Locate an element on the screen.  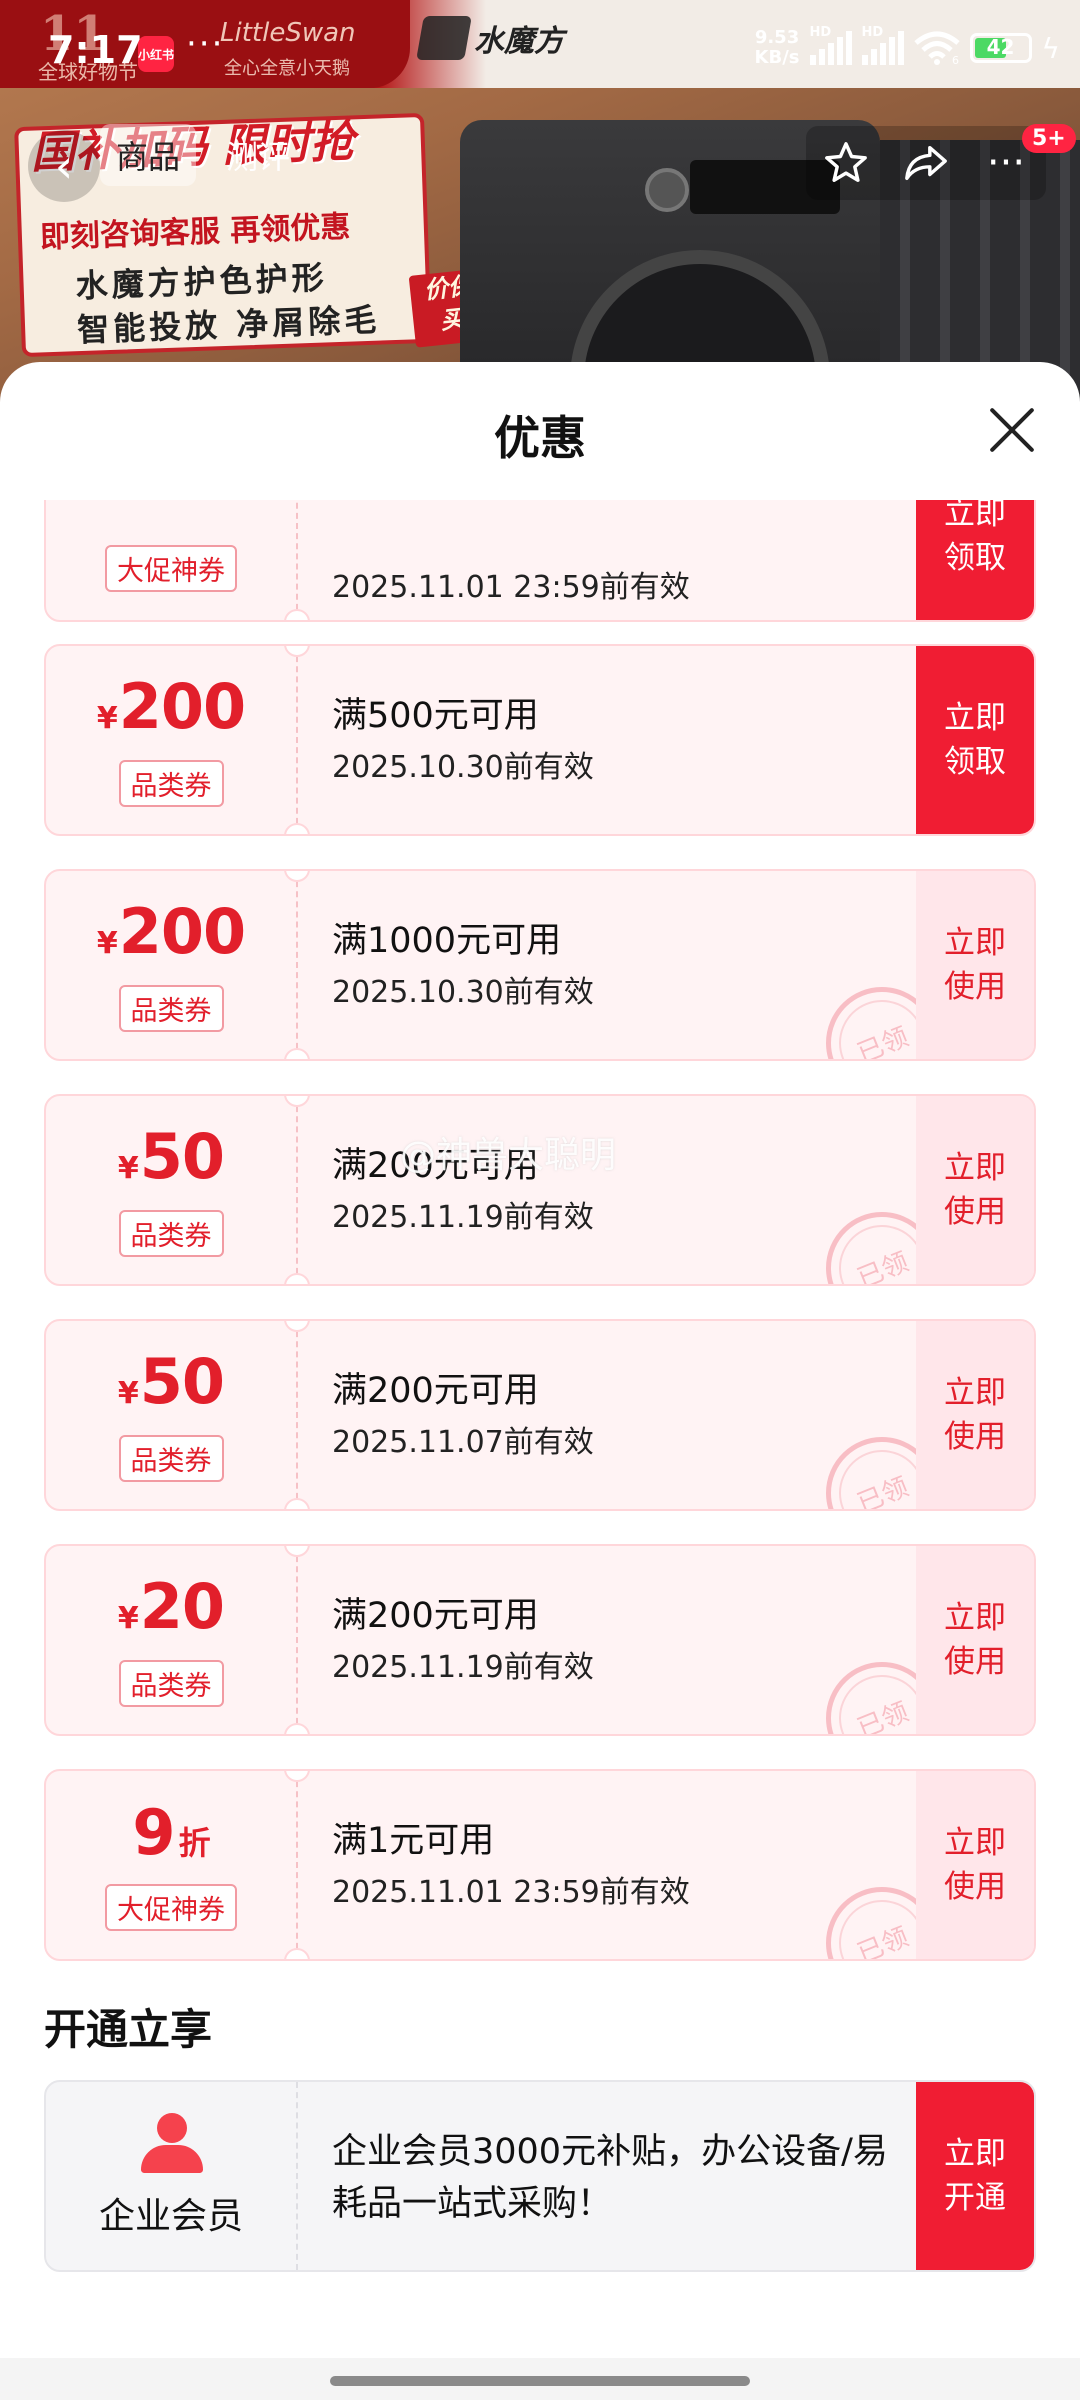
coupon-amount-value: 20 is located at coordinates (182, 1606).